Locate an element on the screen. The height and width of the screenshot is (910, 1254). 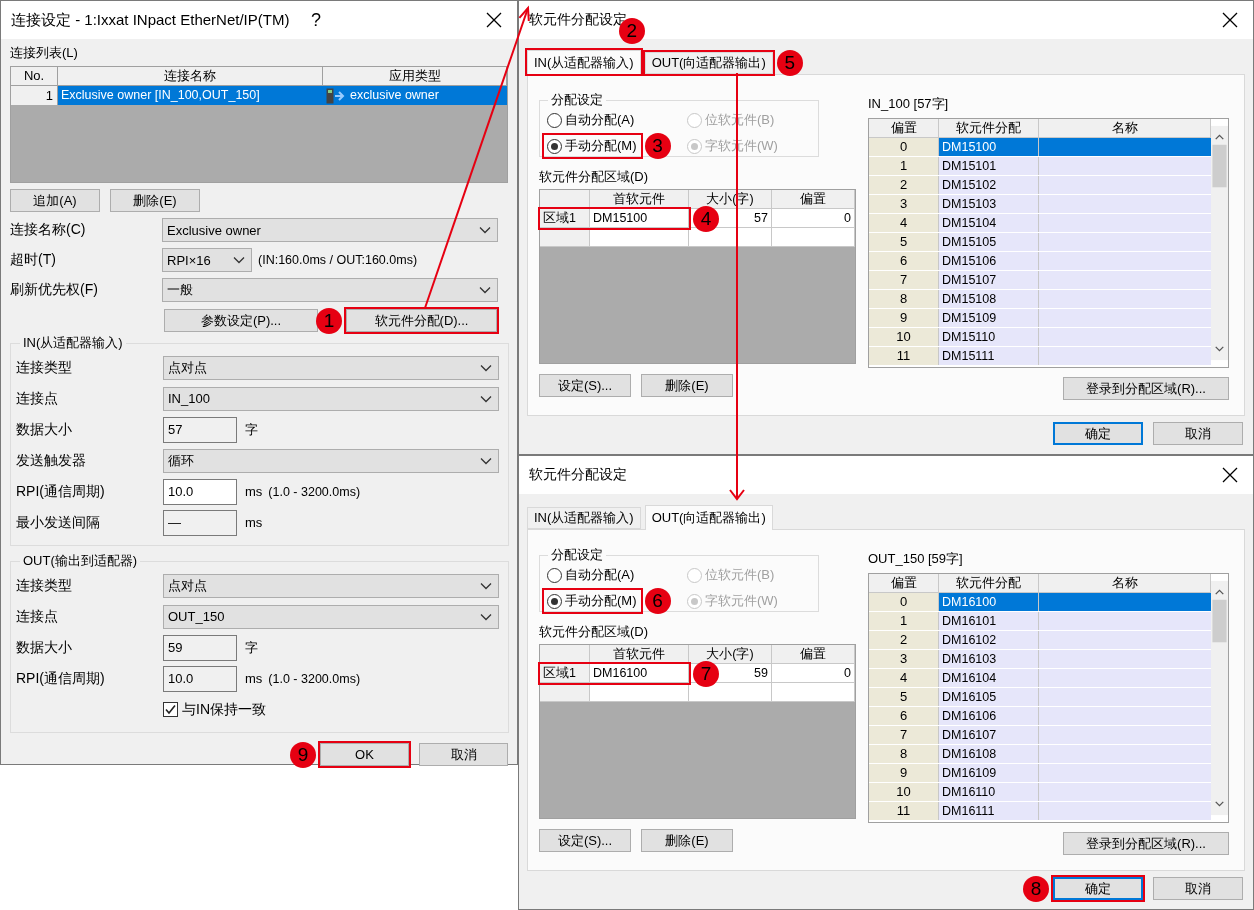
list-row: 3 DM16103 is located at coordinates (1040, 659).